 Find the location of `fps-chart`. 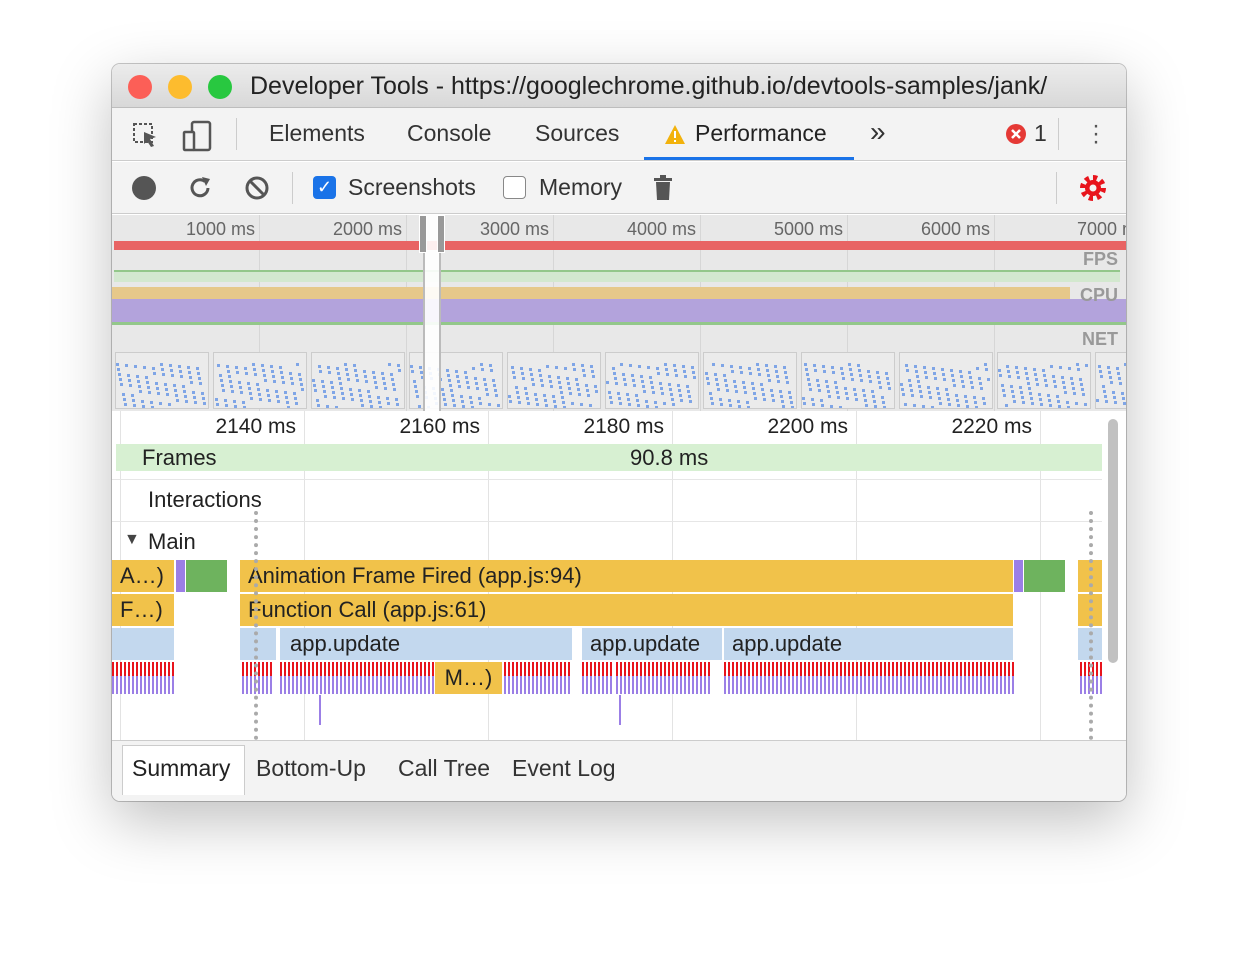

fps-chart is located at coordinates (617, 276).